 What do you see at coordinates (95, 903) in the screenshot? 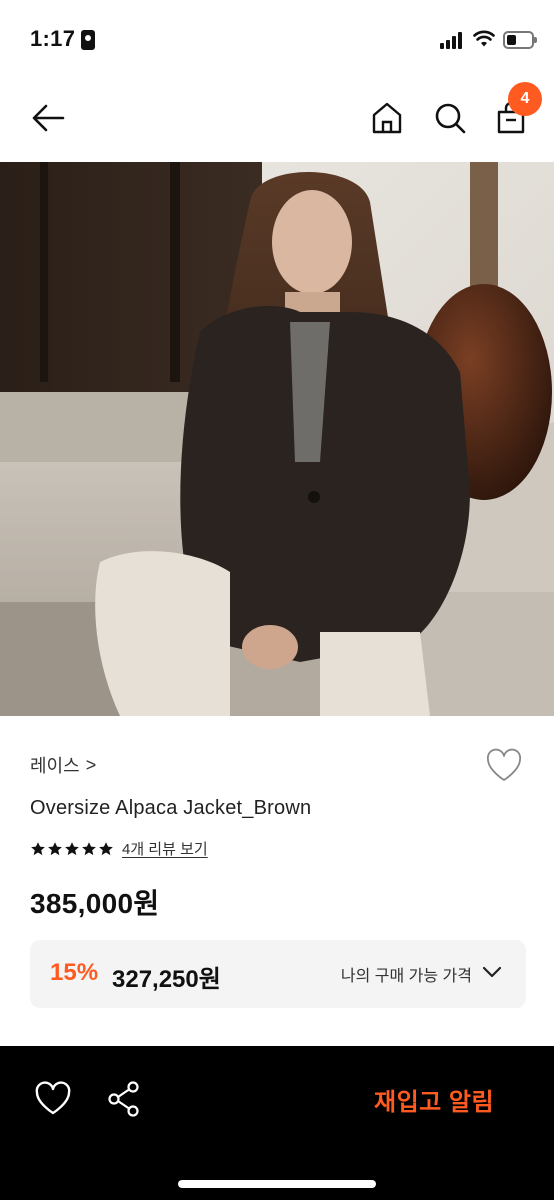
I see `original-price: 385,000원` at bounding box center [95, 903].